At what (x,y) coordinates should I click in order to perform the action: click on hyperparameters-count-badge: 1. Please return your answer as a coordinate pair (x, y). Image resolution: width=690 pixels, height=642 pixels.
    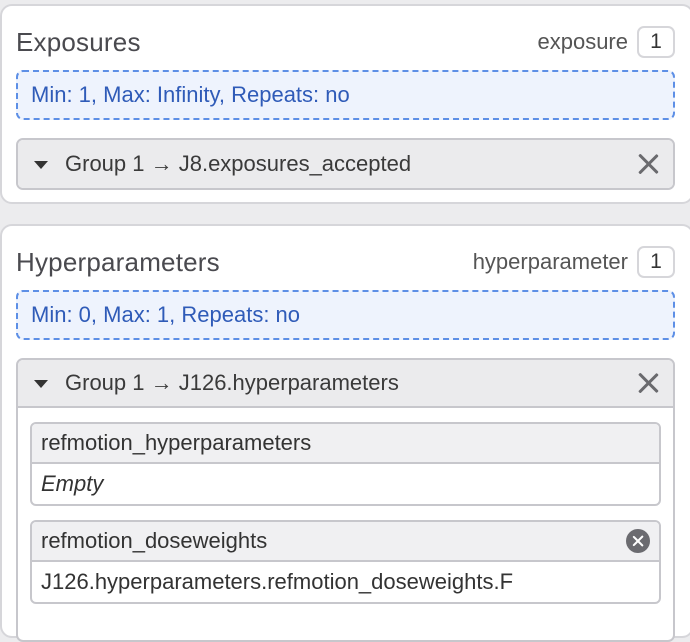
    Looking at the image, I should click on (656, 262).